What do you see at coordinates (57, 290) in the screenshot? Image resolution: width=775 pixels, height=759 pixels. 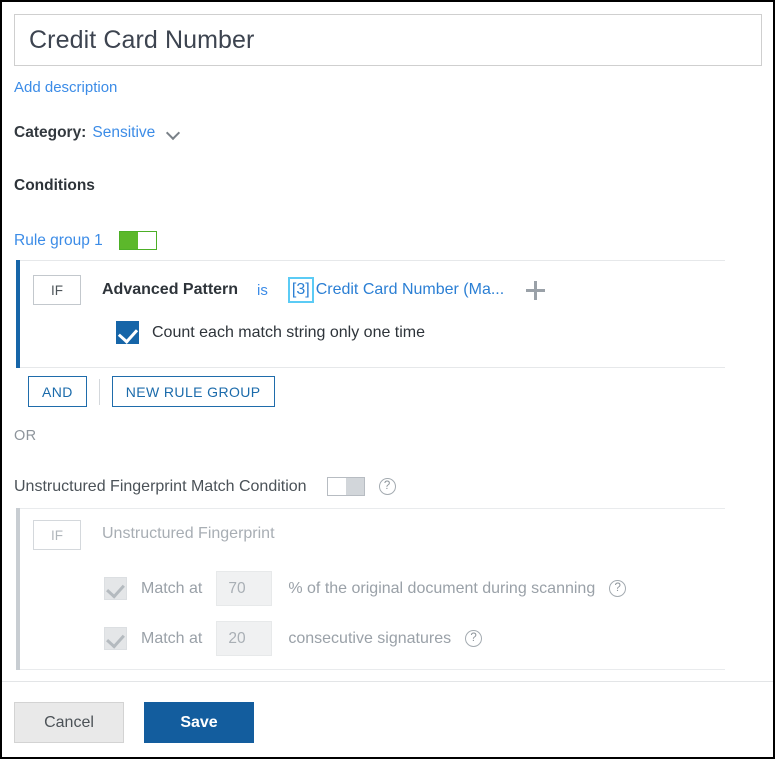 I see `if-chip: IF` at bounding box center [57, 290].